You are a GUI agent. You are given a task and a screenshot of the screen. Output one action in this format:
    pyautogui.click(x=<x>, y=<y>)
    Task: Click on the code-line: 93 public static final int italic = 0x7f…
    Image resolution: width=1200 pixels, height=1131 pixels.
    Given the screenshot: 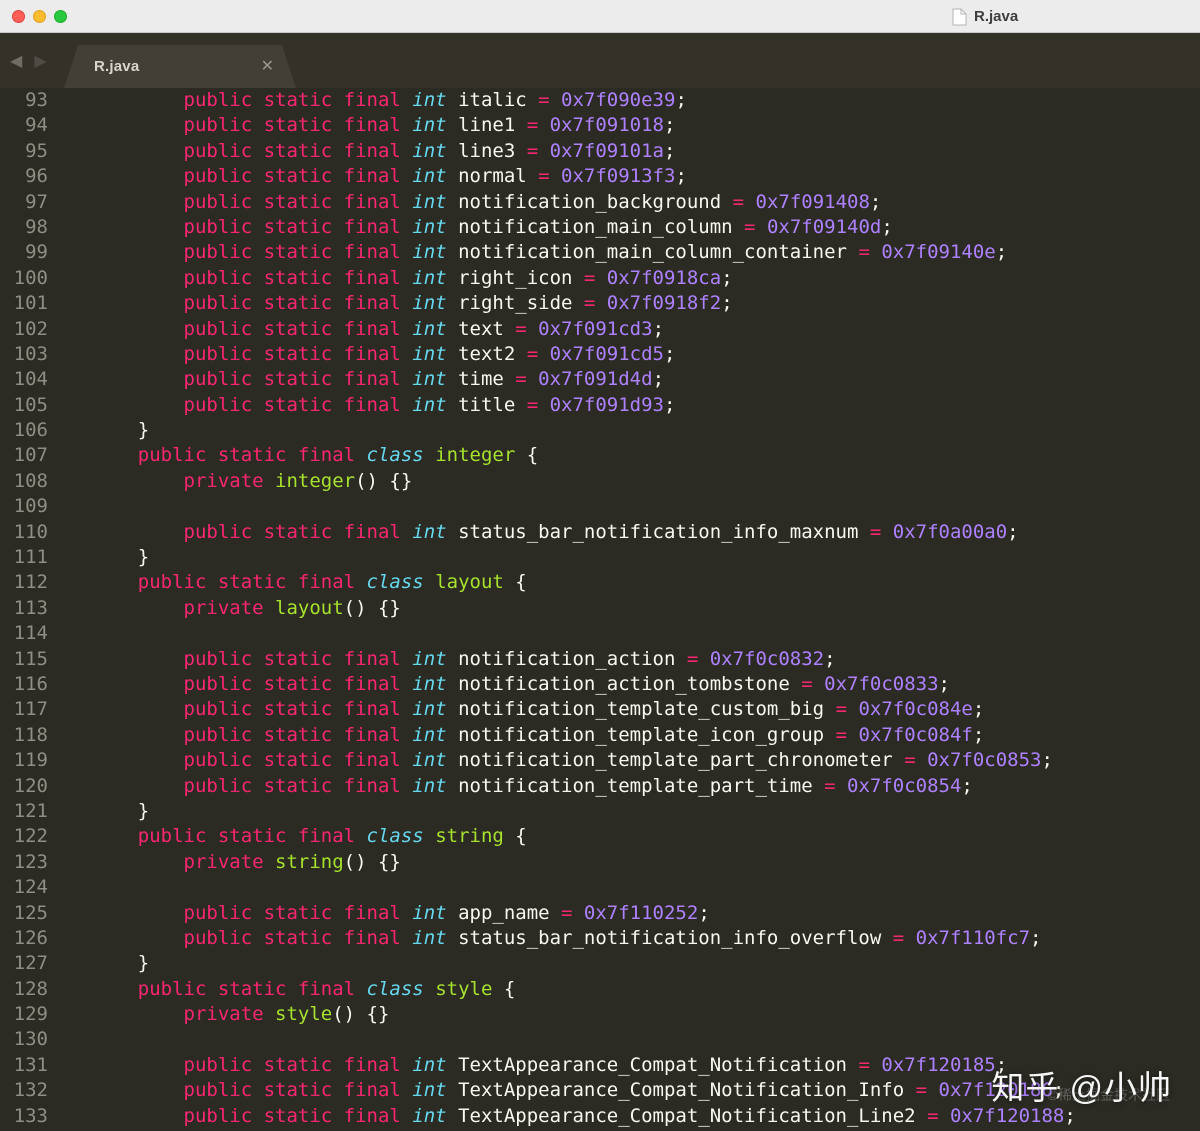 What is the action you would take?
    pyautogui.click(x=600, y=100)
    